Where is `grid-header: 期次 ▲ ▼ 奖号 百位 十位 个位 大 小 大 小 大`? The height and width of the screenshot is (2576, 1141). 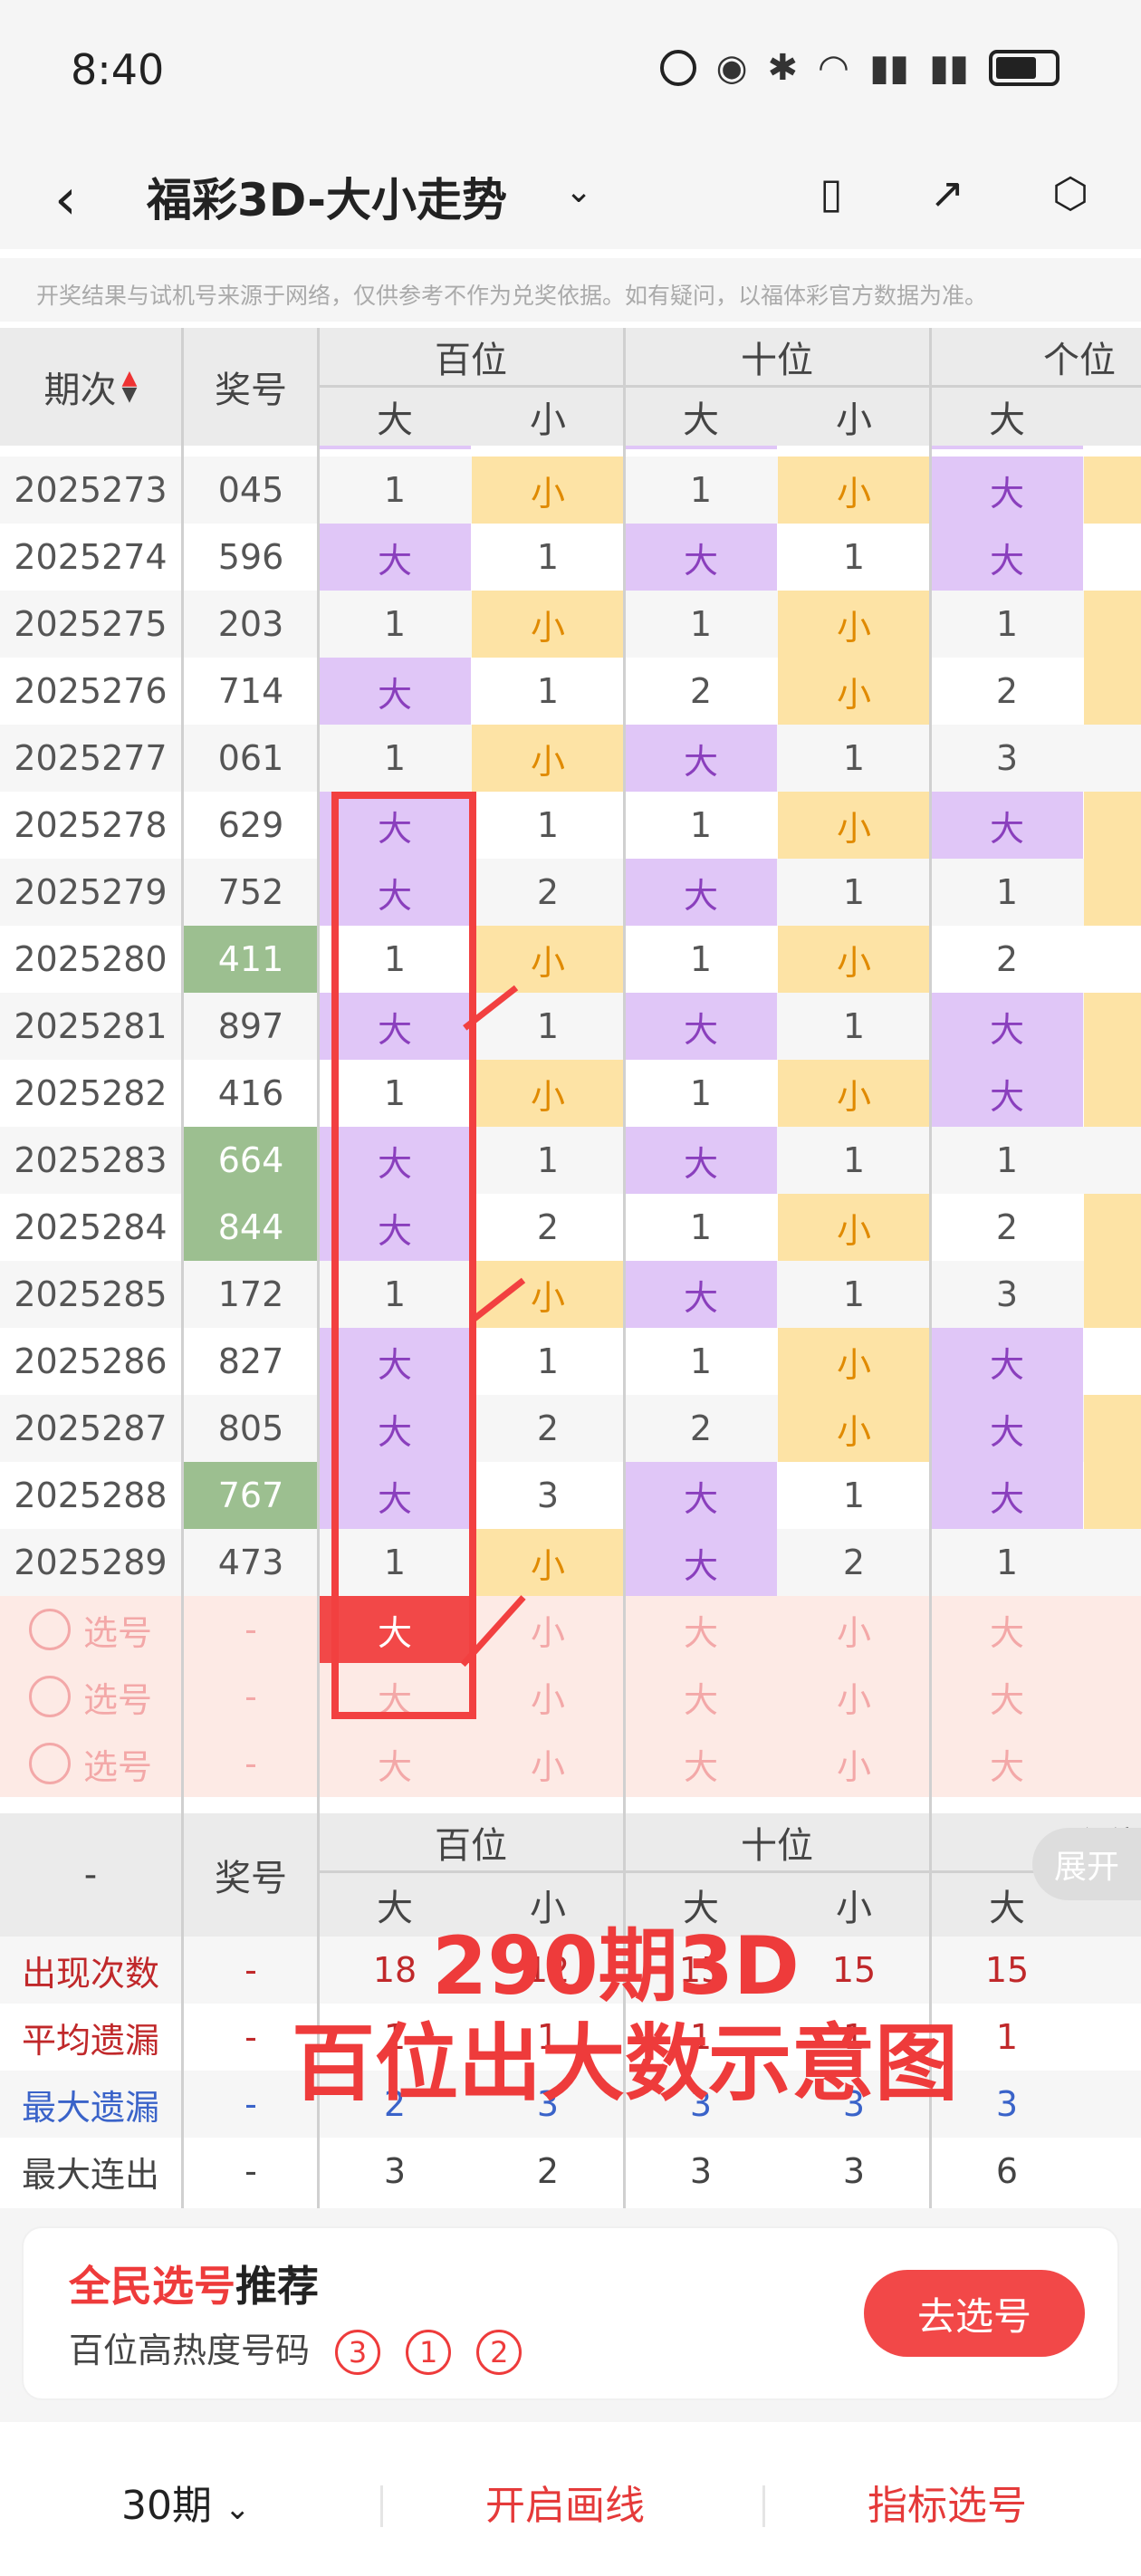 grid-header: 期次 ▲ ▼ 奖号 百位 十位 个位 大 小 大 小 大 is located at coordinates (570, 387).